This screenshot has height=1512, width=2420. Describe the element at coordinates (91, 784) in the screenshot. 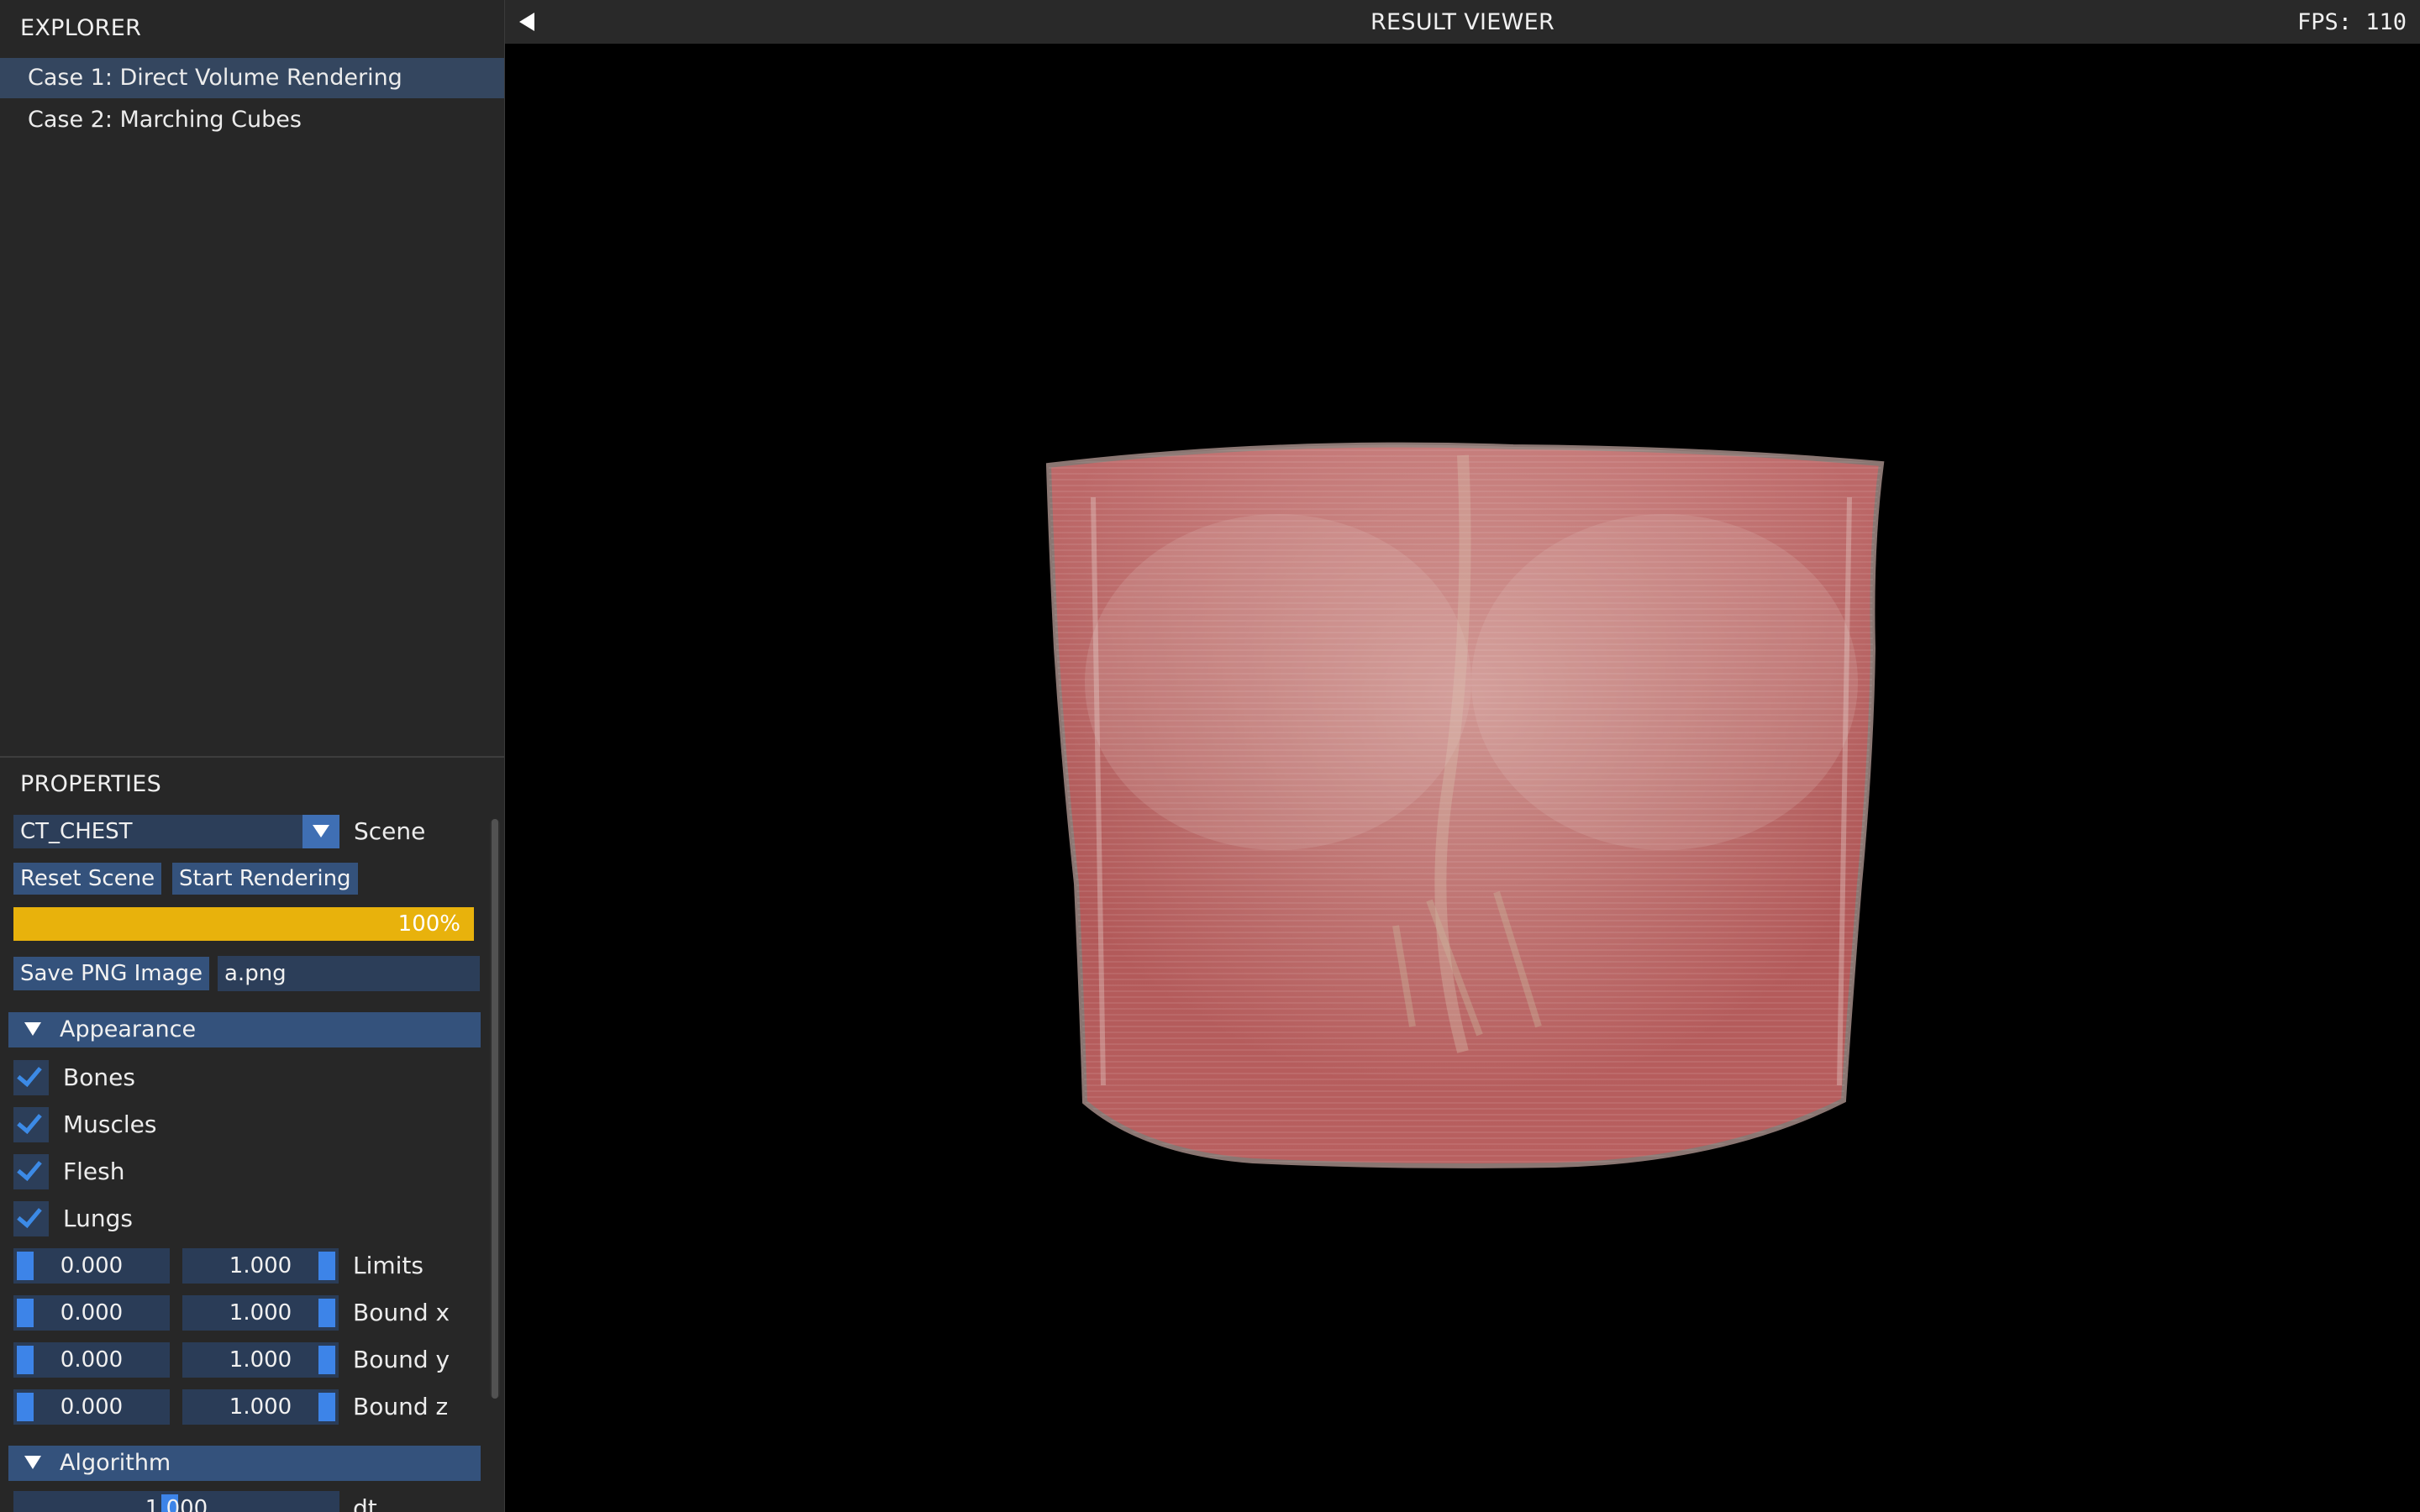

I see `properties-header: PROPERTIES` at that location.